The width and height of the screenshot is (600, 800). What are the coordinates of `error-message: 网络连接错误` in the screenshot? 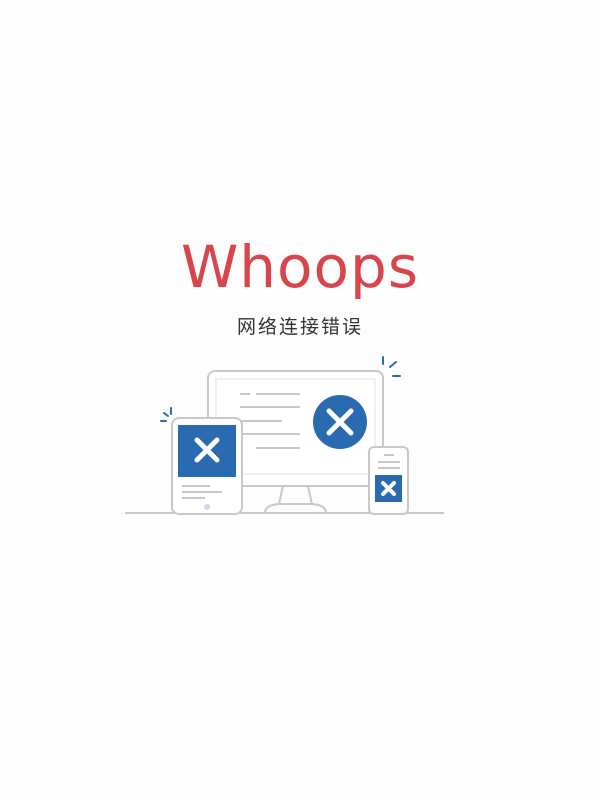 It's located at (299, 327).